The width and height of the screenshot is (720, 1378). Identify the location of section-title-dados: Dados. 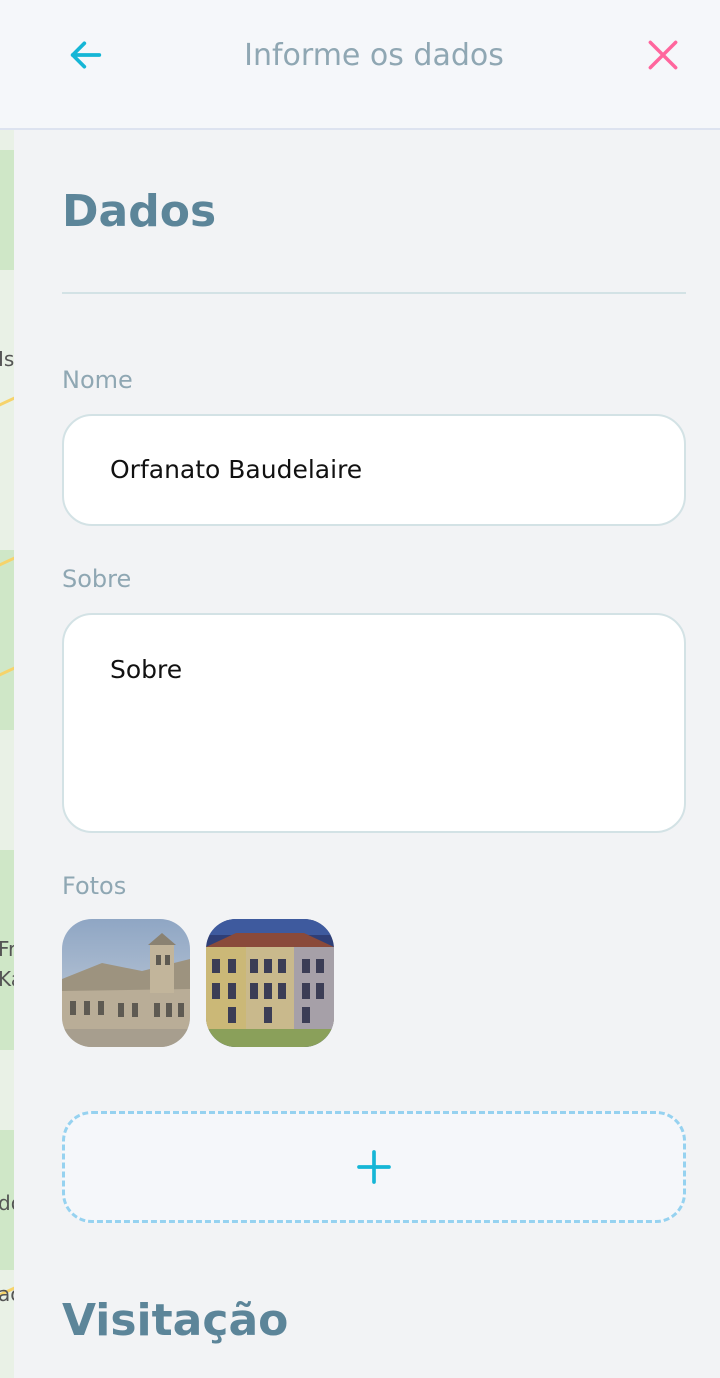
(139, 211).